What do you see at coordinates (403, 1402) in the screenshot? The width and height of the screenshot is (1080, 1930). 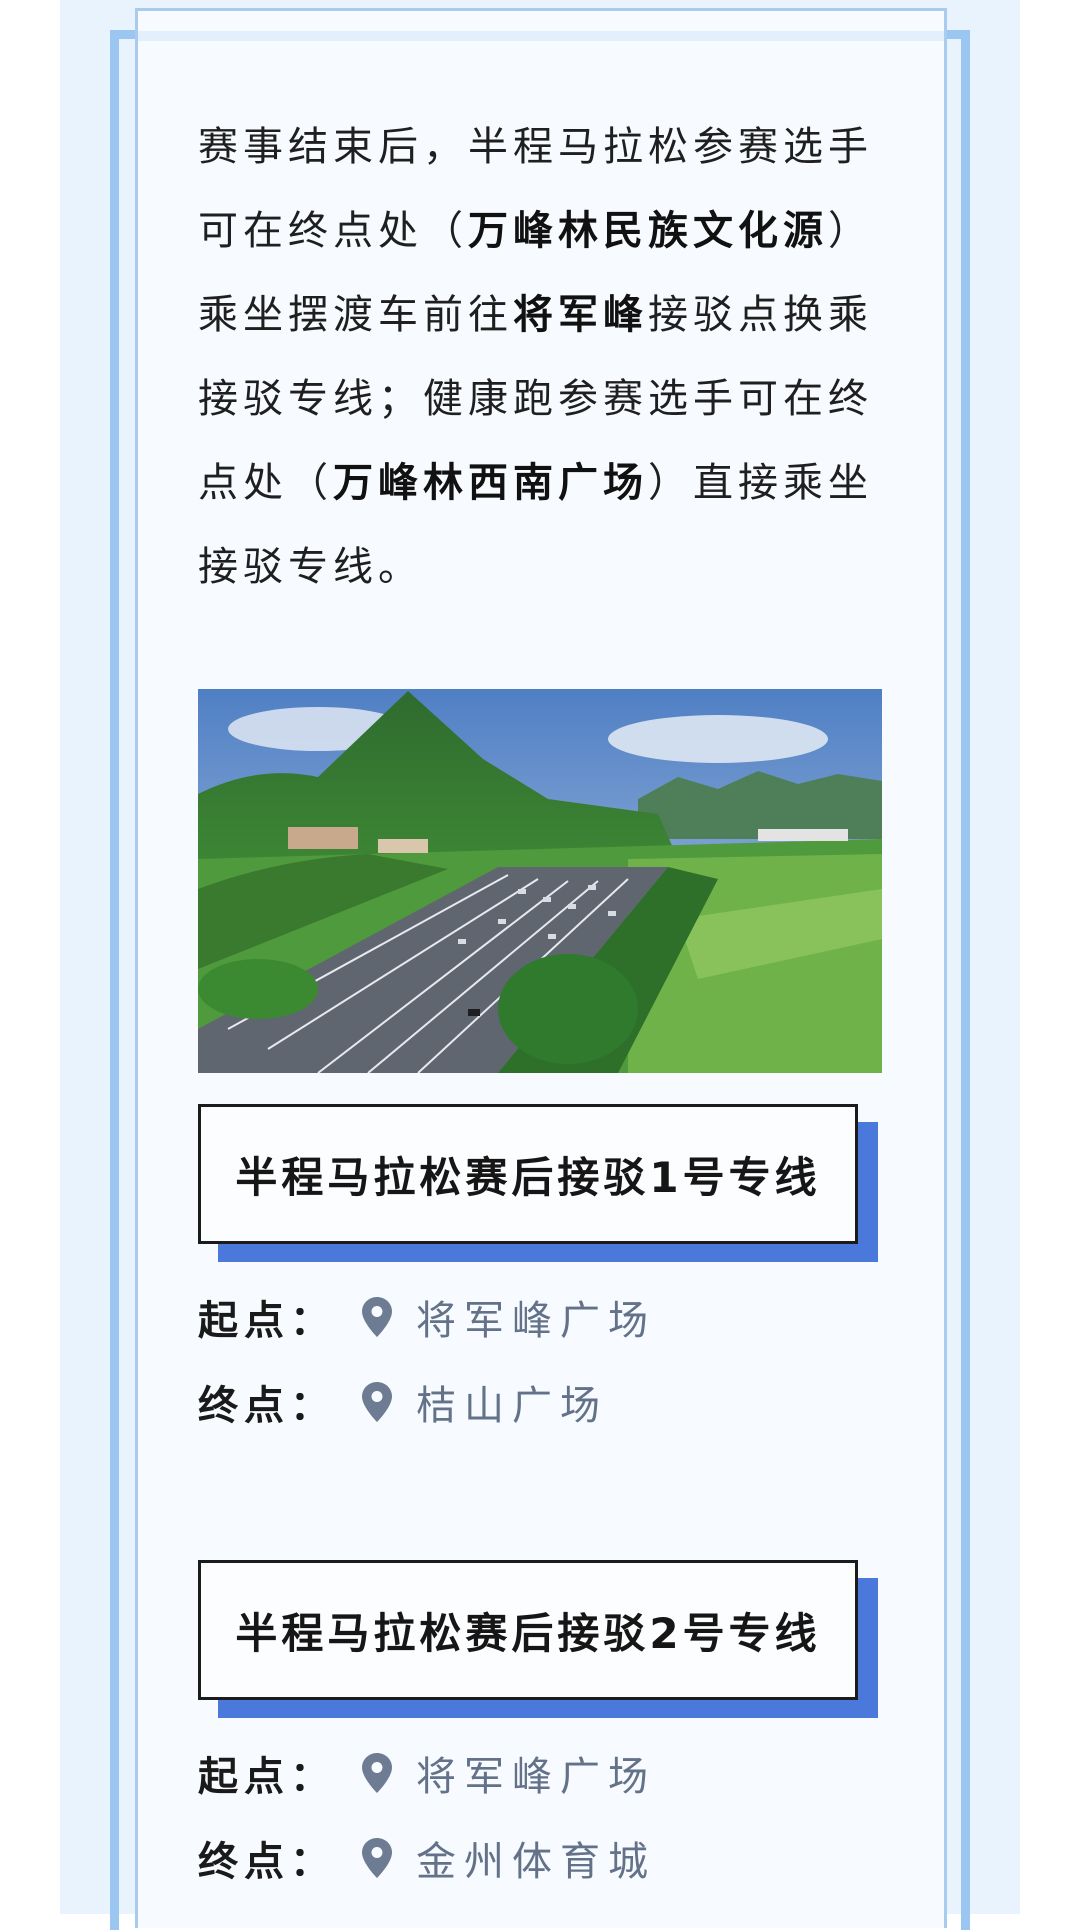 I see `route-1-end-row: 终点： 桔山广场` at bounding box center [403, 1402].